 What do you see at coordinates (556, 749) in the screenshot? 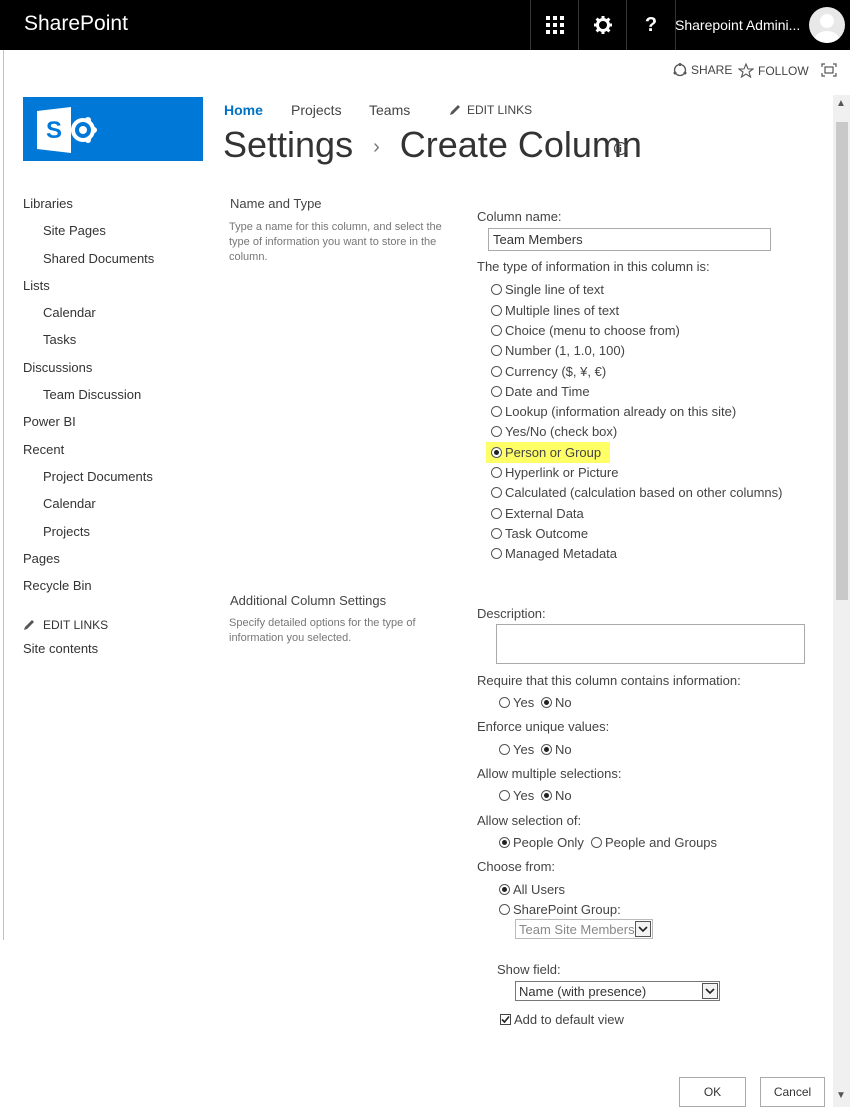
I see `unique-no: No` at bounding box center [556, 749].